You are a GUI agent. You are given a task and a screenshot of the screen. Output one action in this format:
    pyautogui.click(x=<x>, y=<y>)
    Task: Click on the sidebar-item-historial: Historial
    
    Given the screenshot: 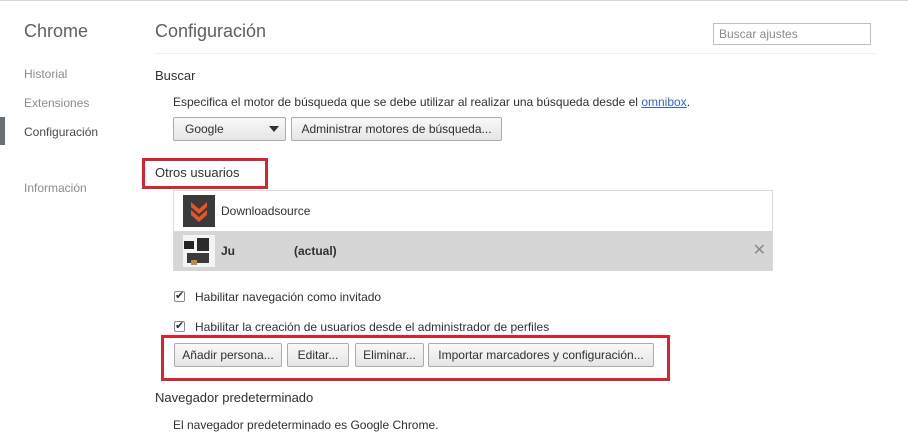 What is the action you would take?
    pyautogui.click(x=45, y=74)
    